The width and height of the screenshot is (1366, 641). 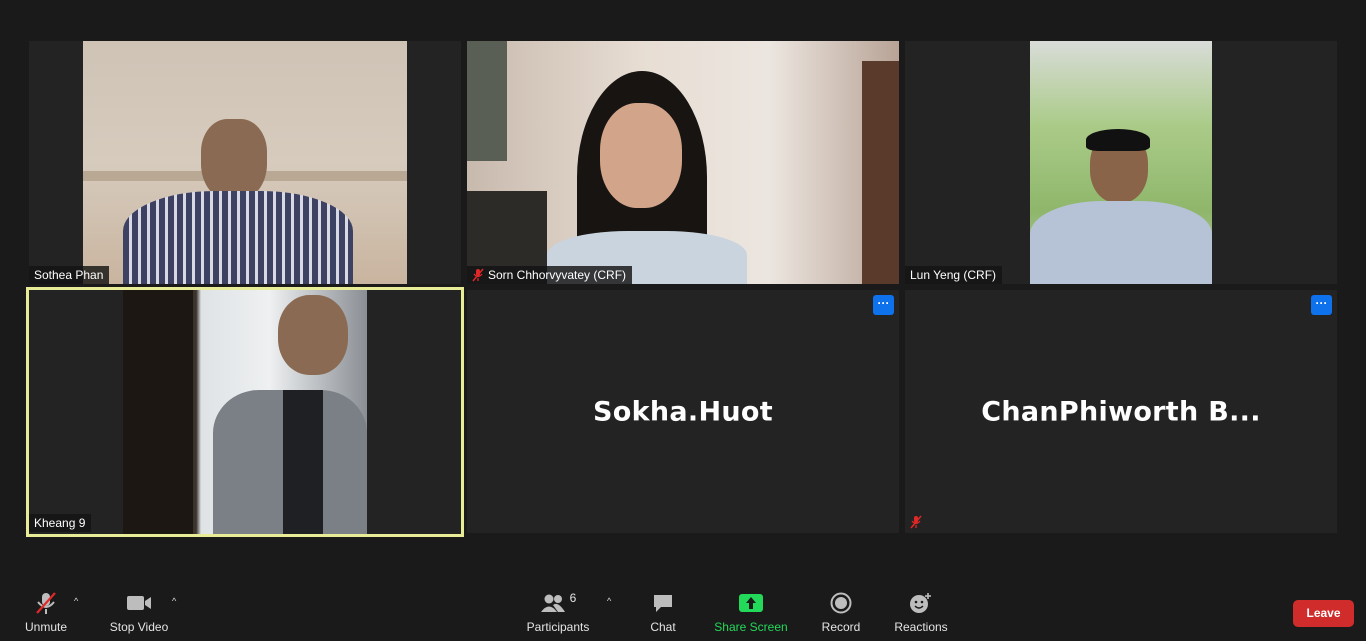 What do you see at coordinates (174, 601) in the screenshot?
I see `video-options-caret: ^` at bounding box center [174, 601].